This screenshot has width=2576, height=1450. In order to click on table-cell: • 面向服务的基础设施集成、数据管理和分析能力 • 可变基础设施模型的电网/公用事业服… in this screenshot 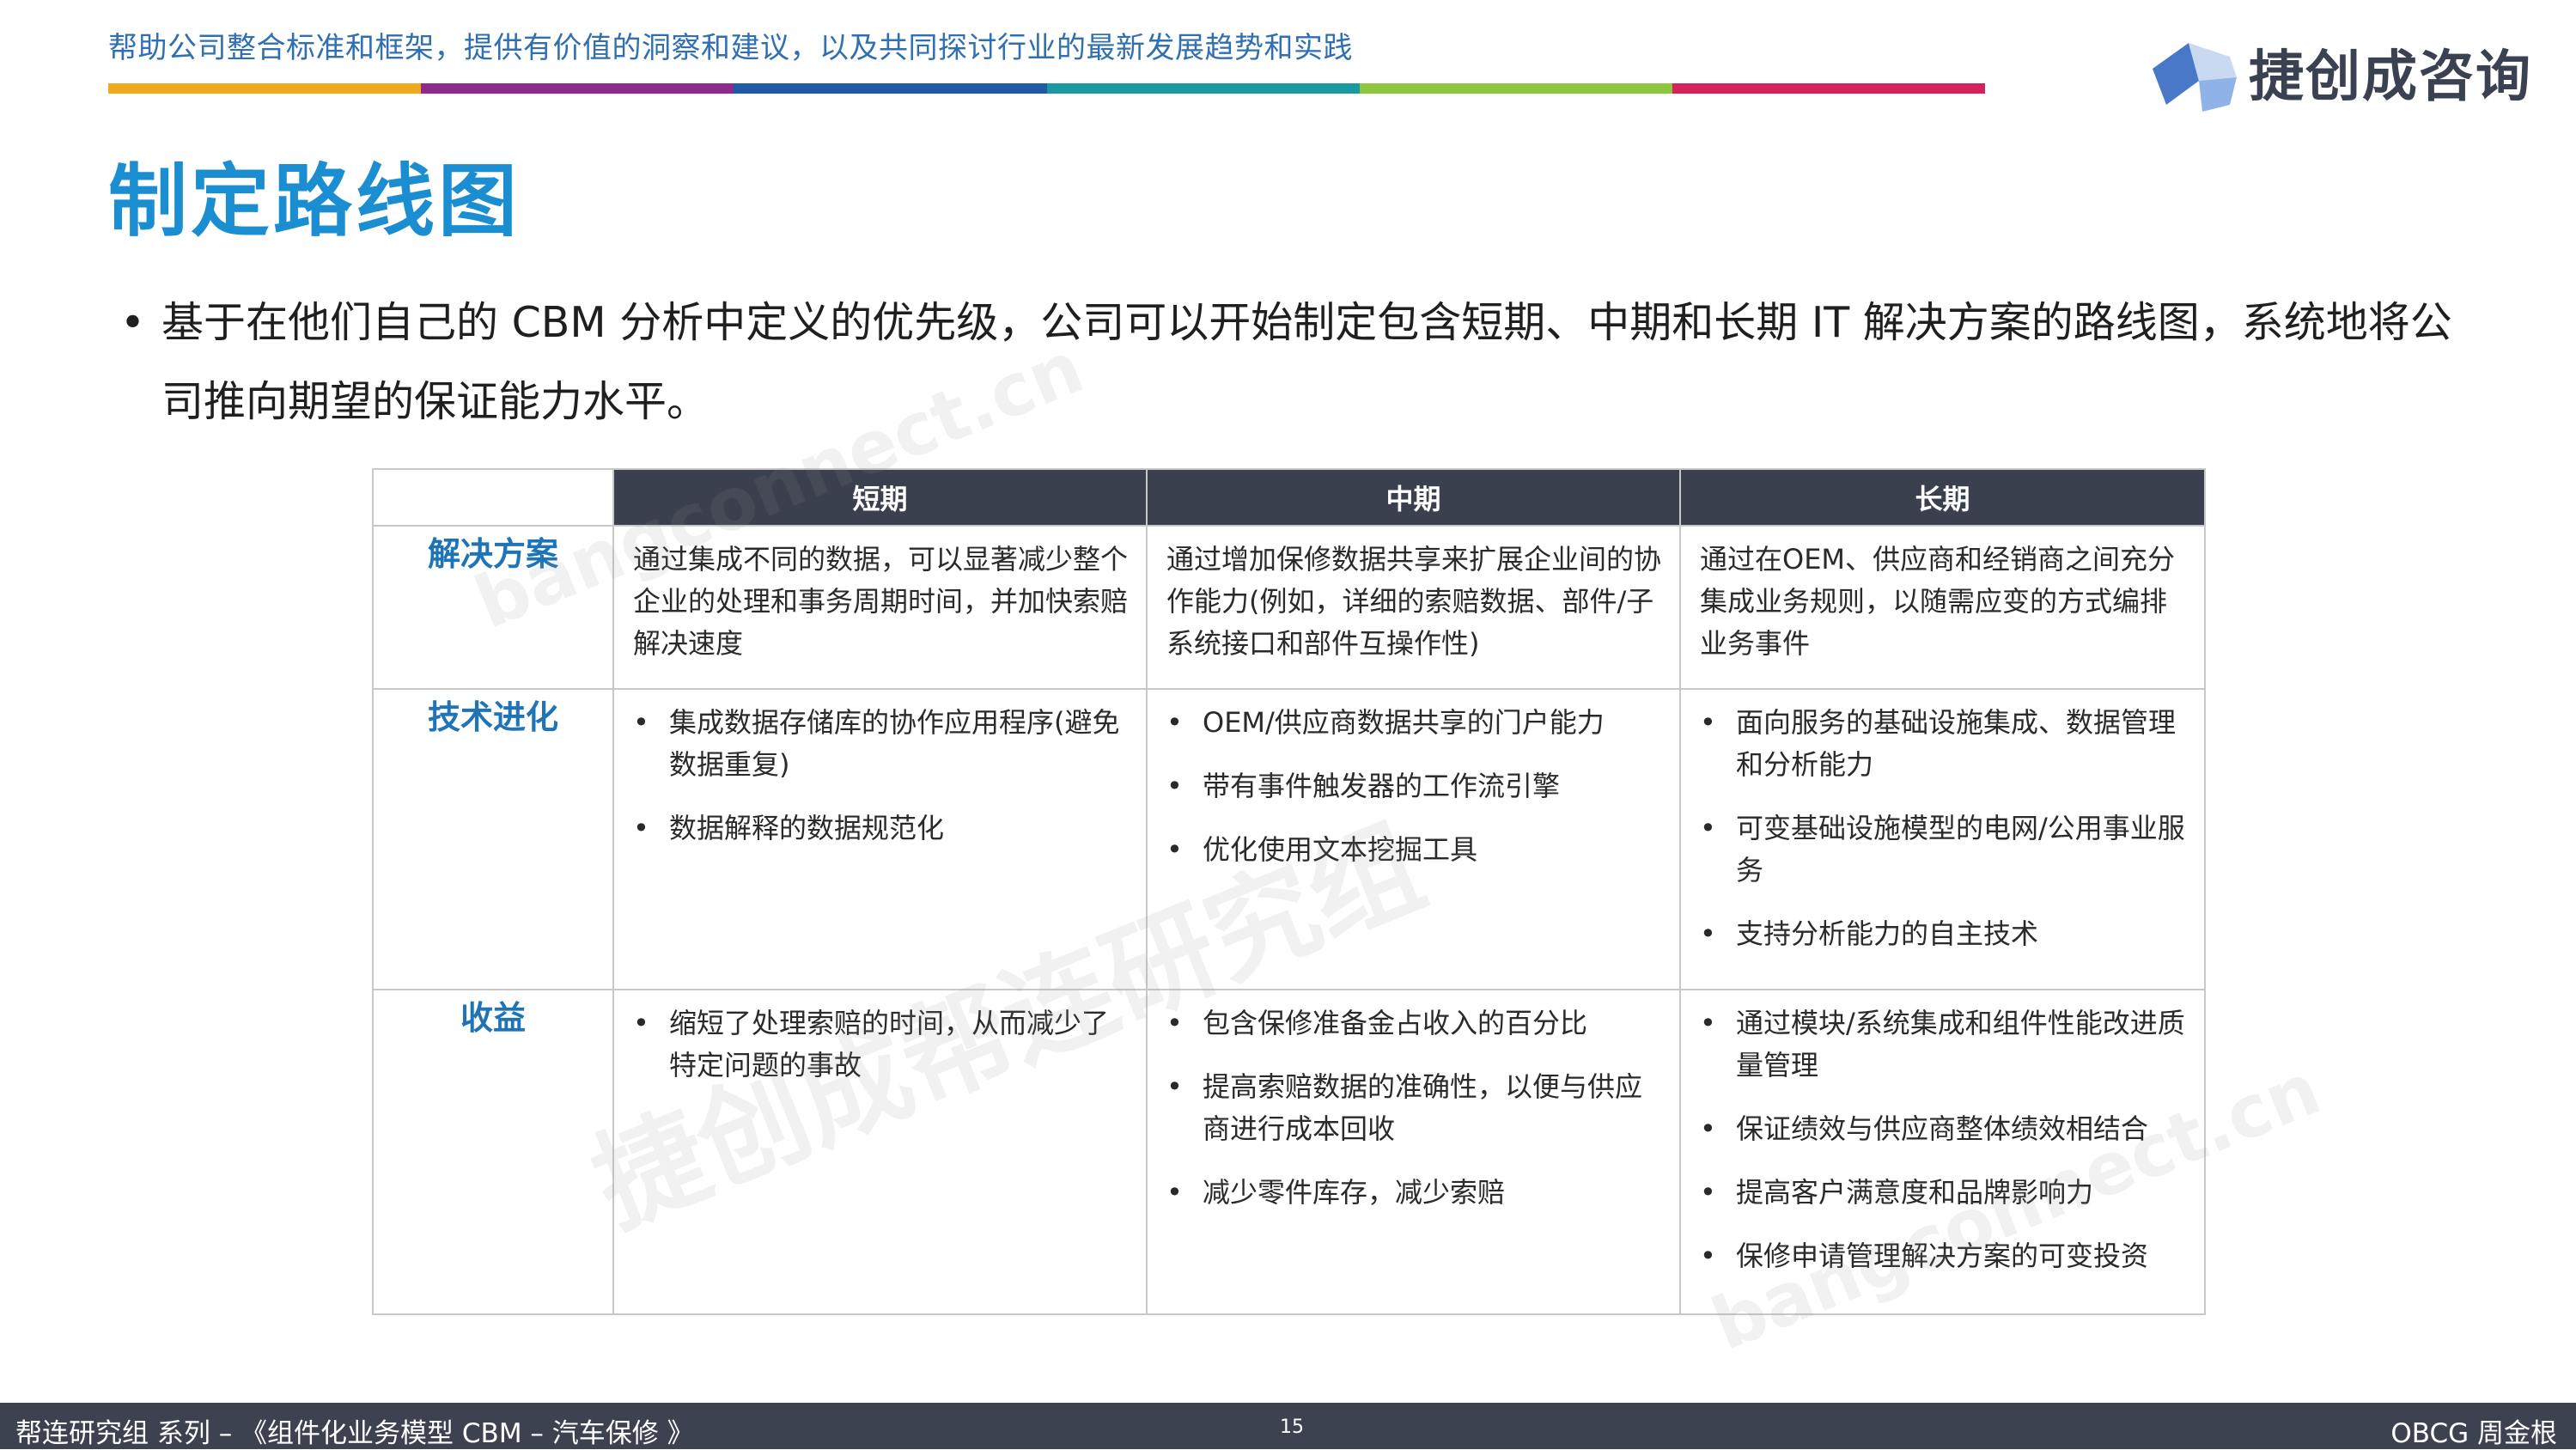, I will do `click(1942, 839)`.